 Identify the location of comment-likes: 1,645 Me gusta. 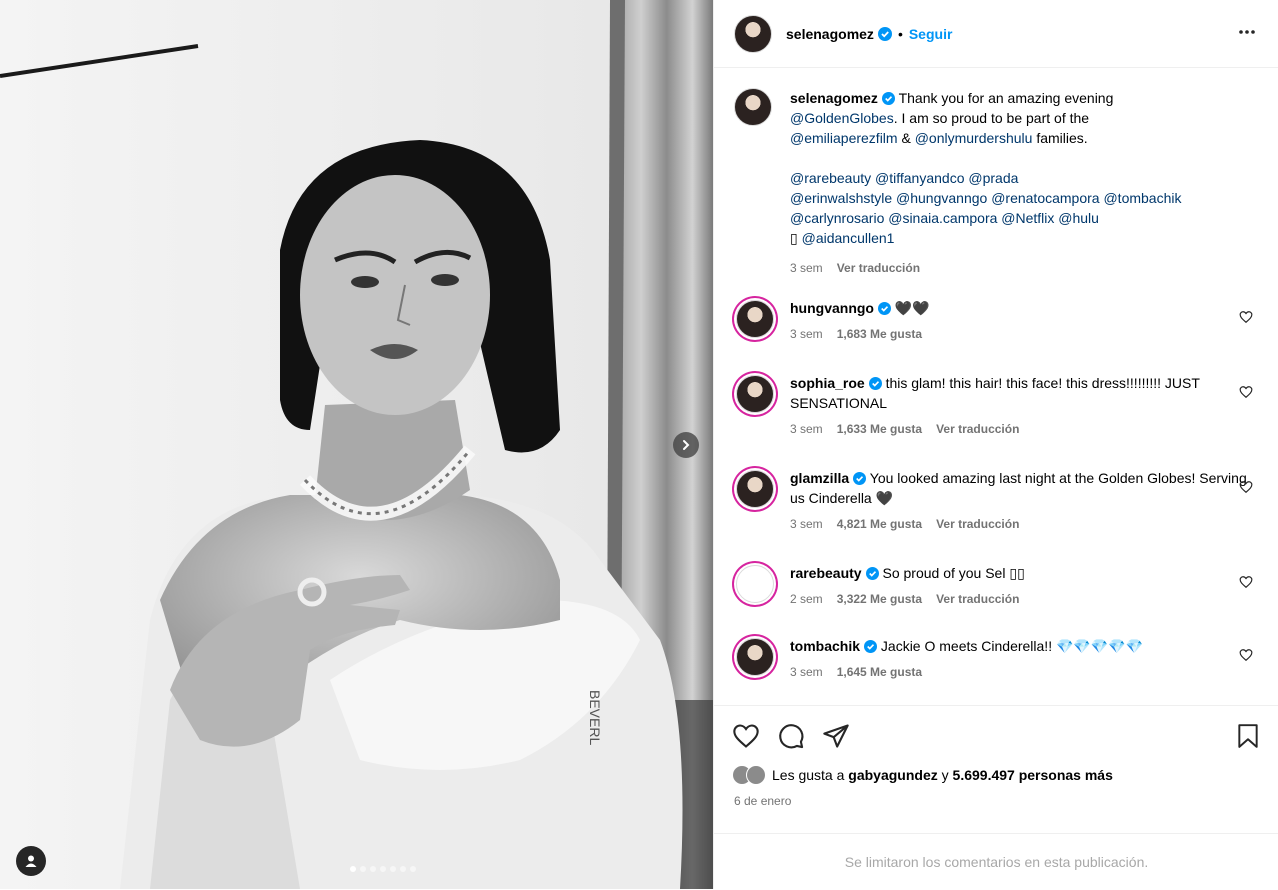
(879, 672).